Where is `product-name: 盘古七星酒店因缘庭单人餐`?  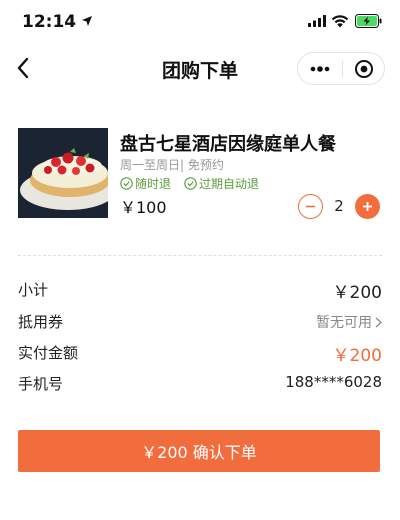
product-name: 盘古七星酒店因缘庭单人餐 is located at coordinates (228, 144).